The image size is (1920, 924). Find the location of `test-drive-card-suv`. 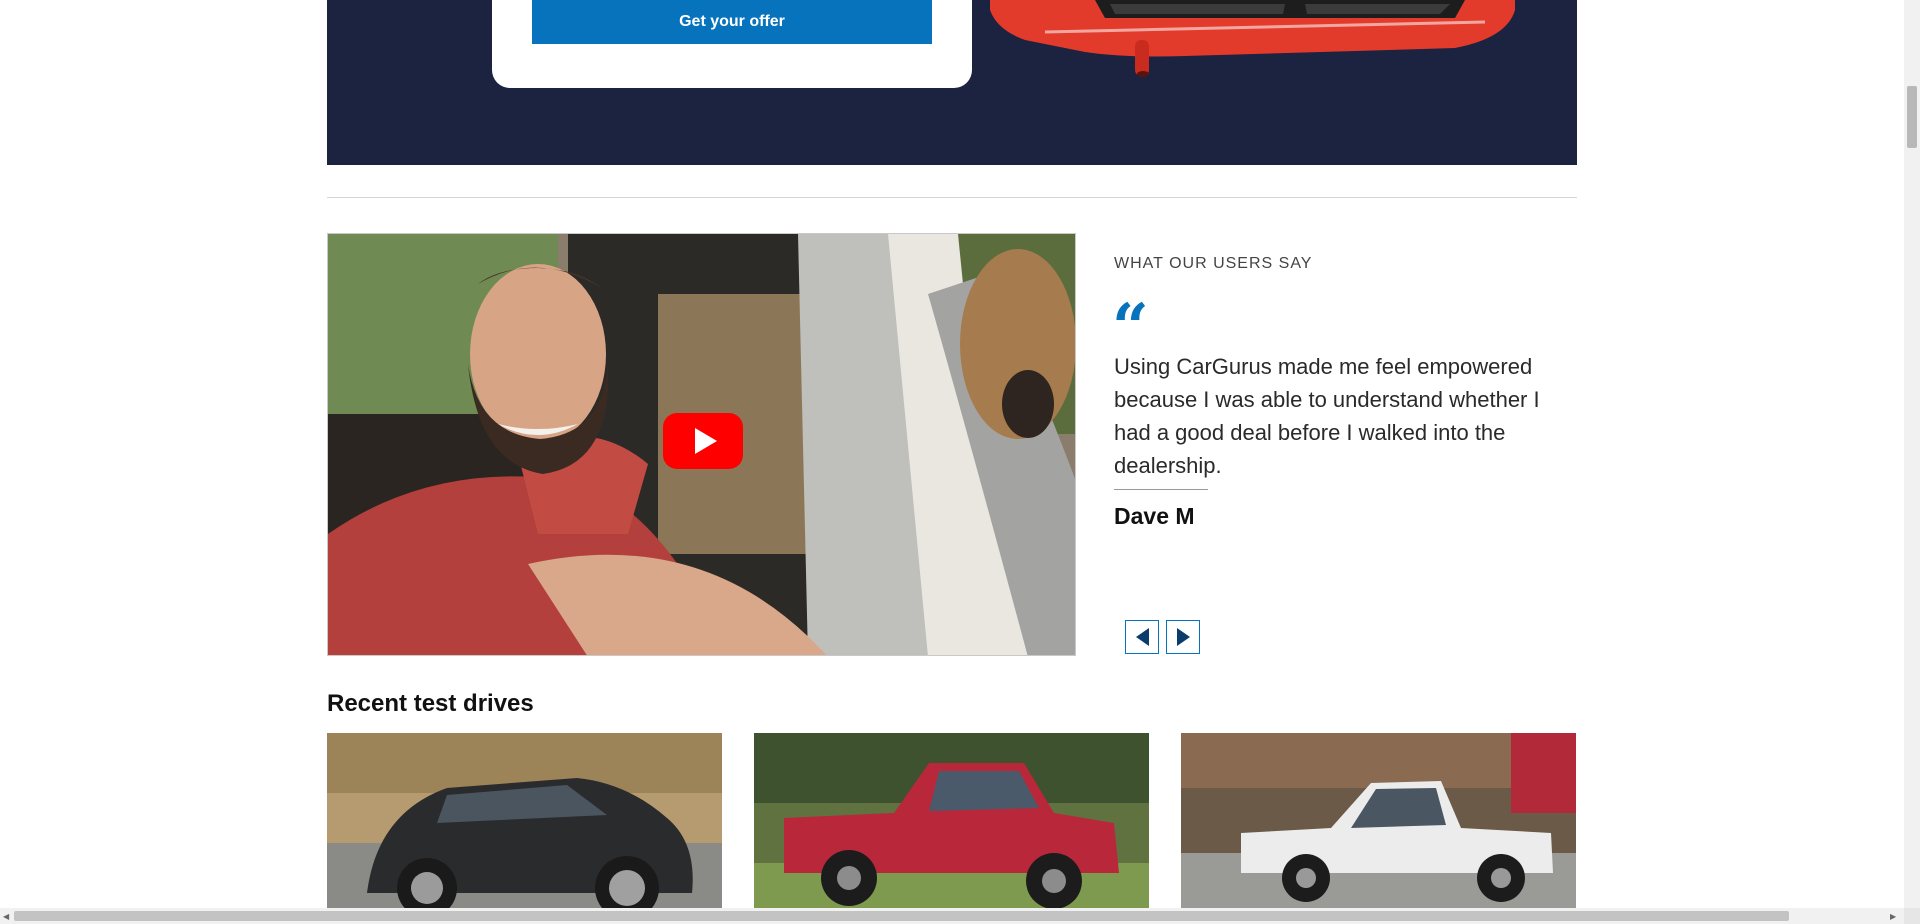

test-drive-card-suv is located at coordinates (524, 820).